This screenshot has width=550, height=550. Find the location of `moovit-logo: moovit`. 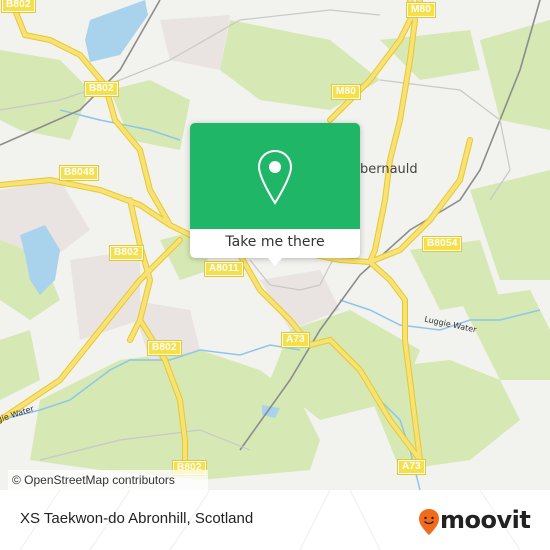

moovit-logo: moovit is located at coordinates (475, 521).